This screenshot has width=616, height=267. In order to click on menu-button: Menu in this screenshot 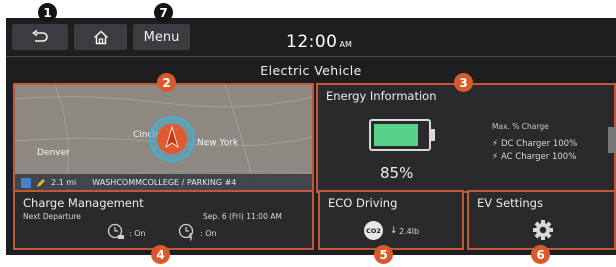, I will do `click(161, 37)`.